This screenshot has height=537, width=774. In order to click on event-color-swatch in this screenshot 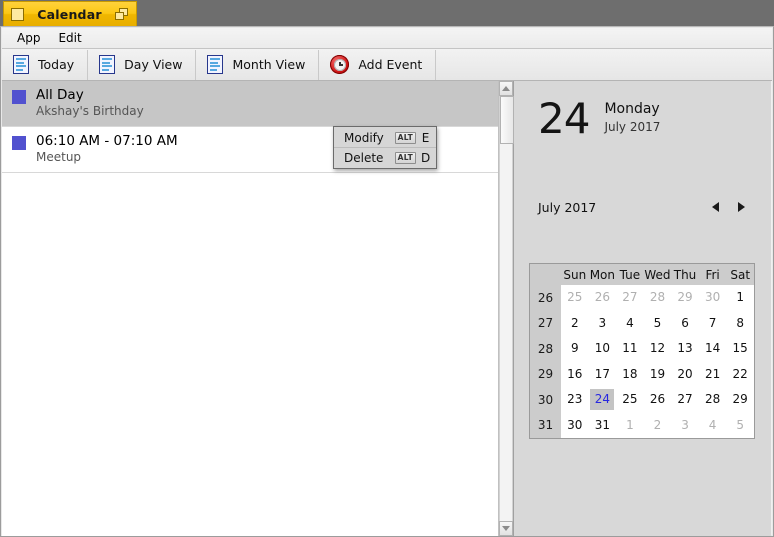, I will do `click(19, 143)`.